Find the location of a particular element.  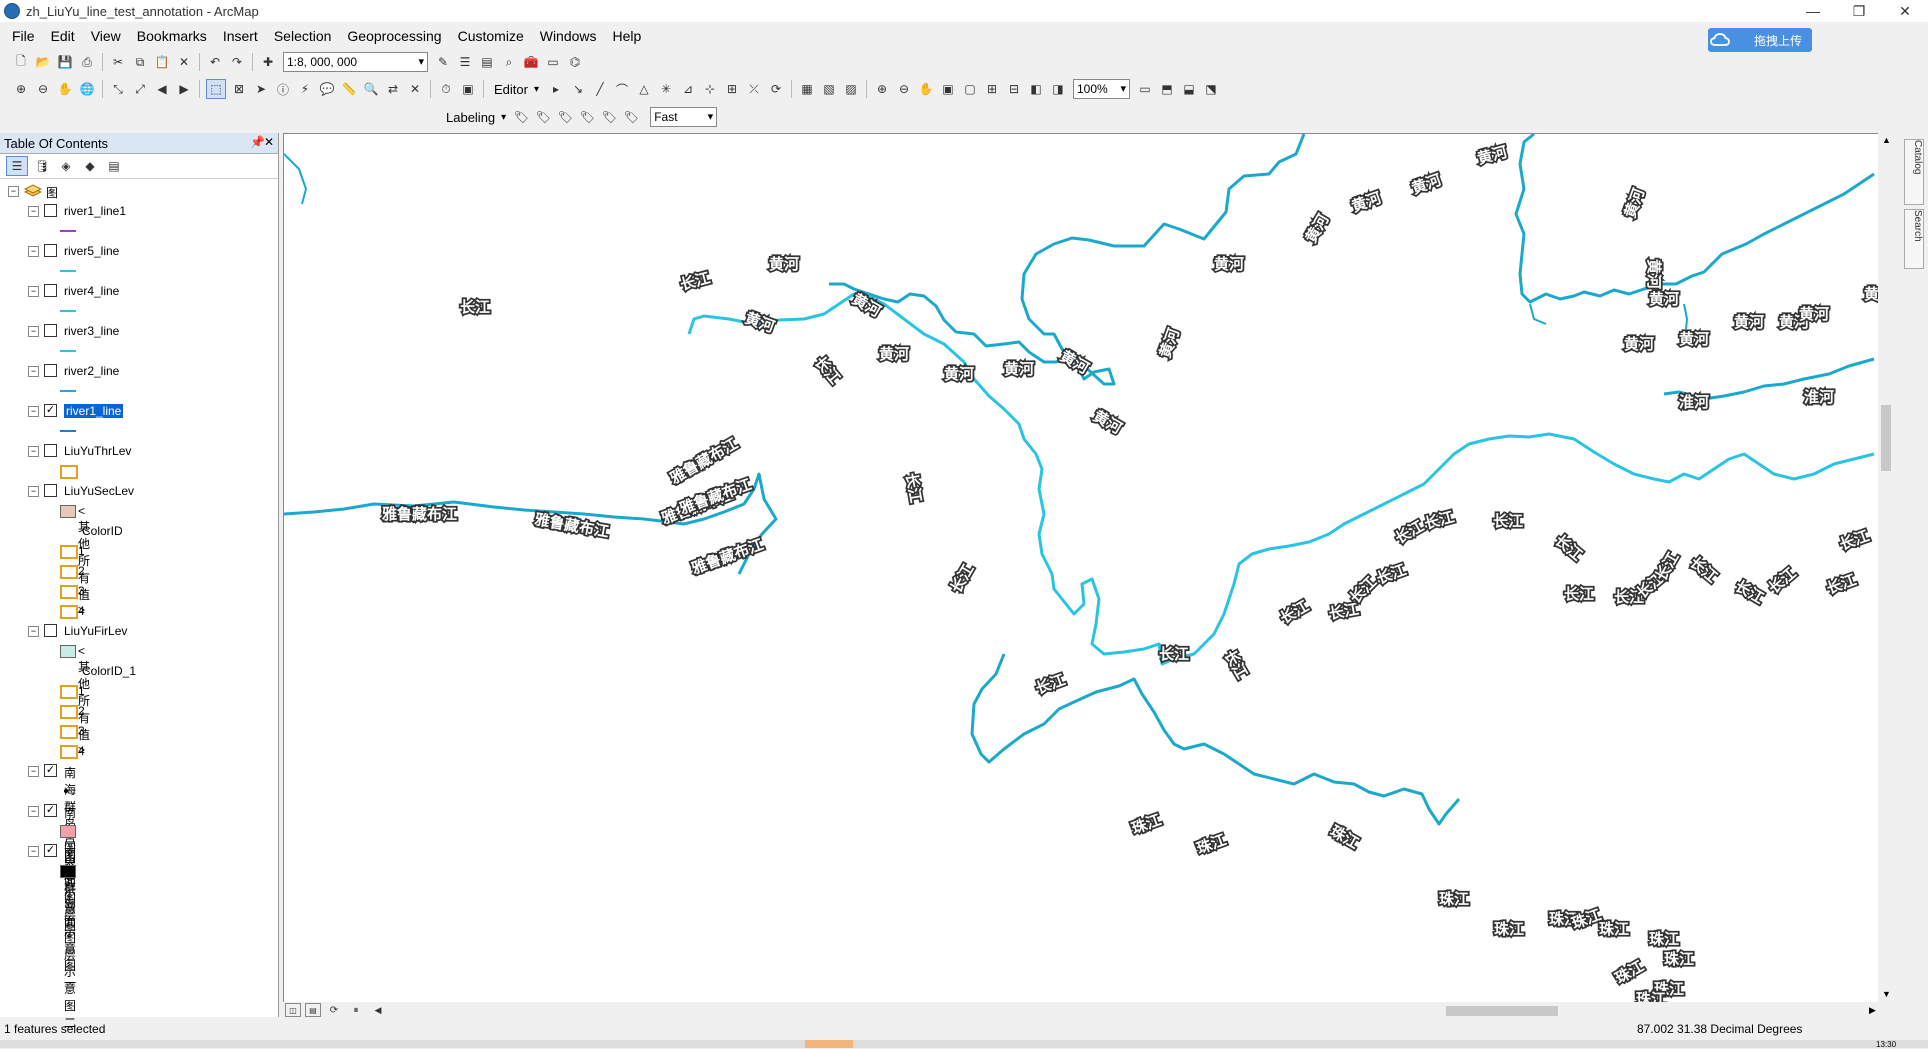

add-data-icon: ✚ is located at coordinates (268, 62).